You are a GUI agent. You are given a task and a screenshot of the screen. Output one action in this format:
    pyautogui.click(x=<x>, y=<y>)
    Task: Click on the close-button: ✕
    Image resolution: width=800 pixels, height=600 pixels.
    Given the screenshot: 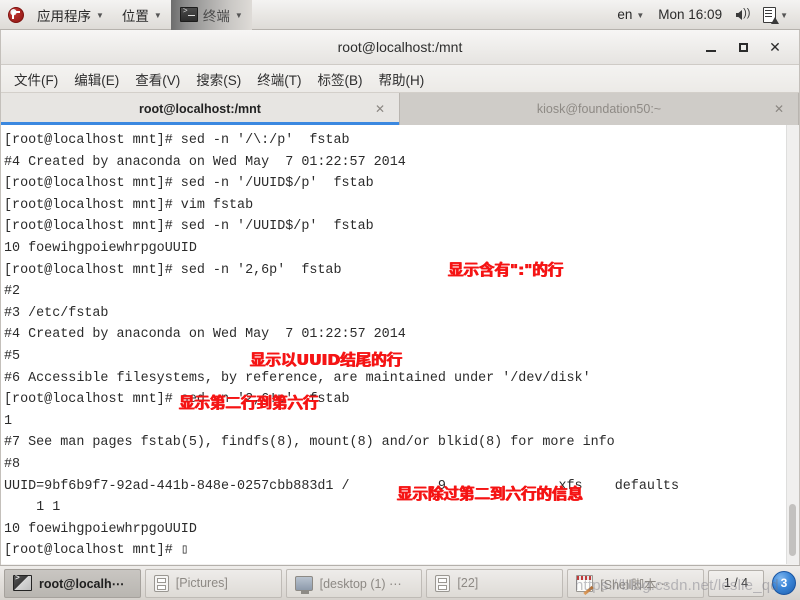 What is the action you would take?
    pyautogui.click(x=775, y=47)
    